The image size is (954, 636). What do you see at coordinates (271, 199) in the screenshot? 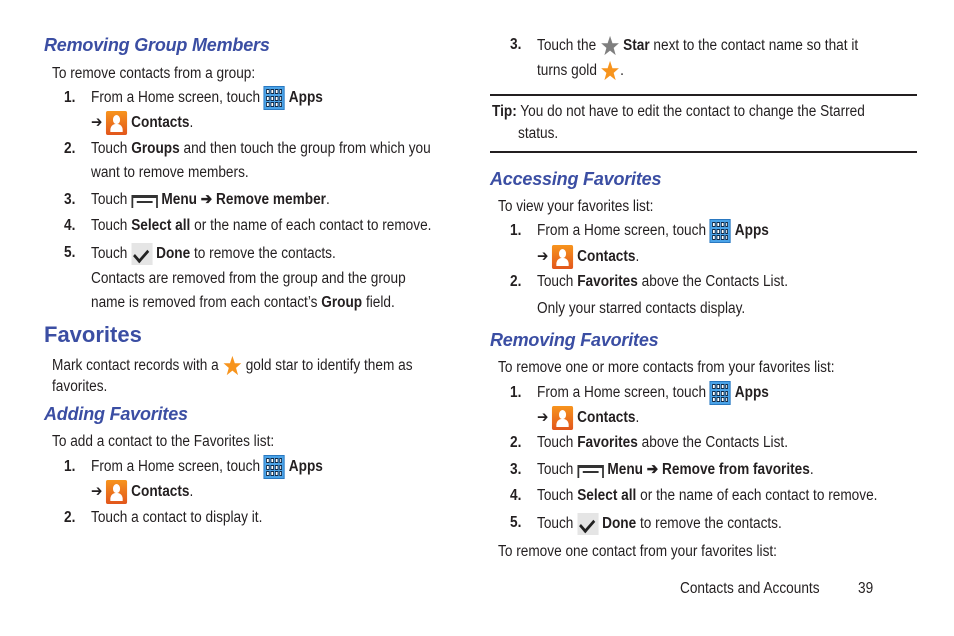
I see `bold-term: Remove member` at bounding box center [271, 199].